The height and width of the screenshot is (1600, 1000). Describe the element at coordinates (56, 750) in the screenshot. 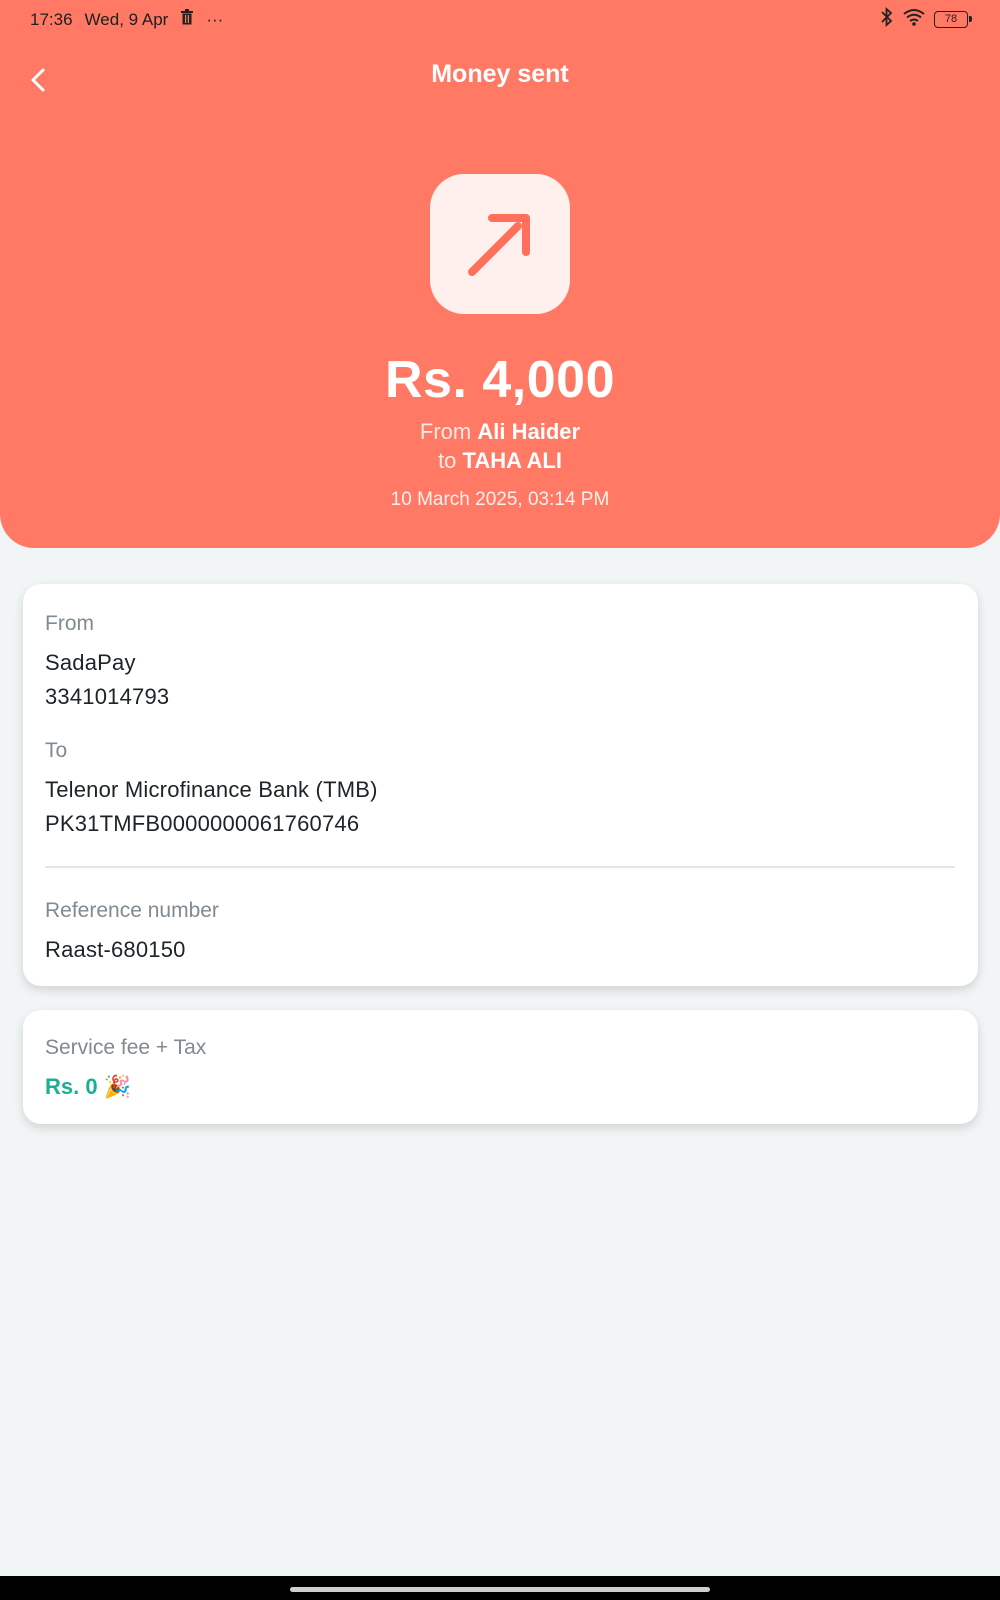

I see `to-label: To` at that location.